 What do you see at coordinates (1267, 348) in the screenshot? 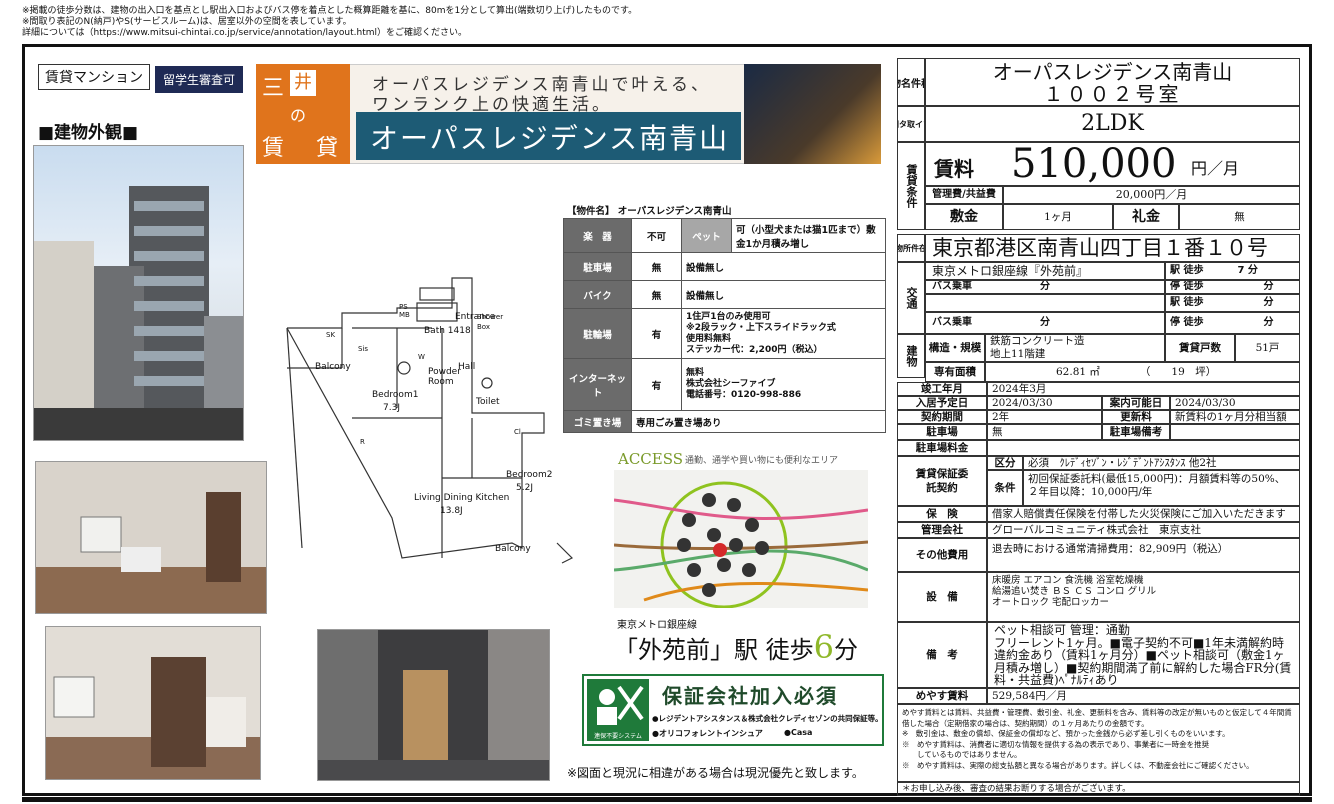
I see `units: 51戸` at bounding box center [1267, 348].